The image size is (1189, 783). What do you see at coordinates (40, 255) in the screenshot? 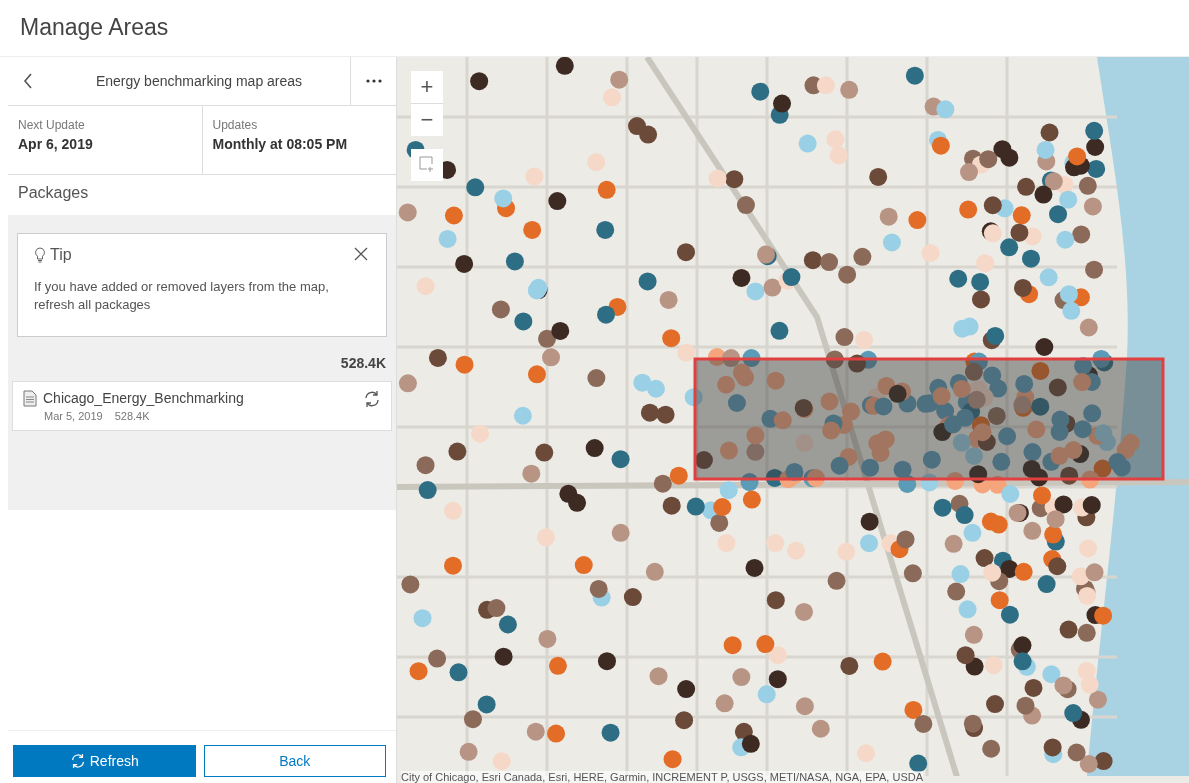
I see `lightbulb-icon` at bounding box center [40, 255].